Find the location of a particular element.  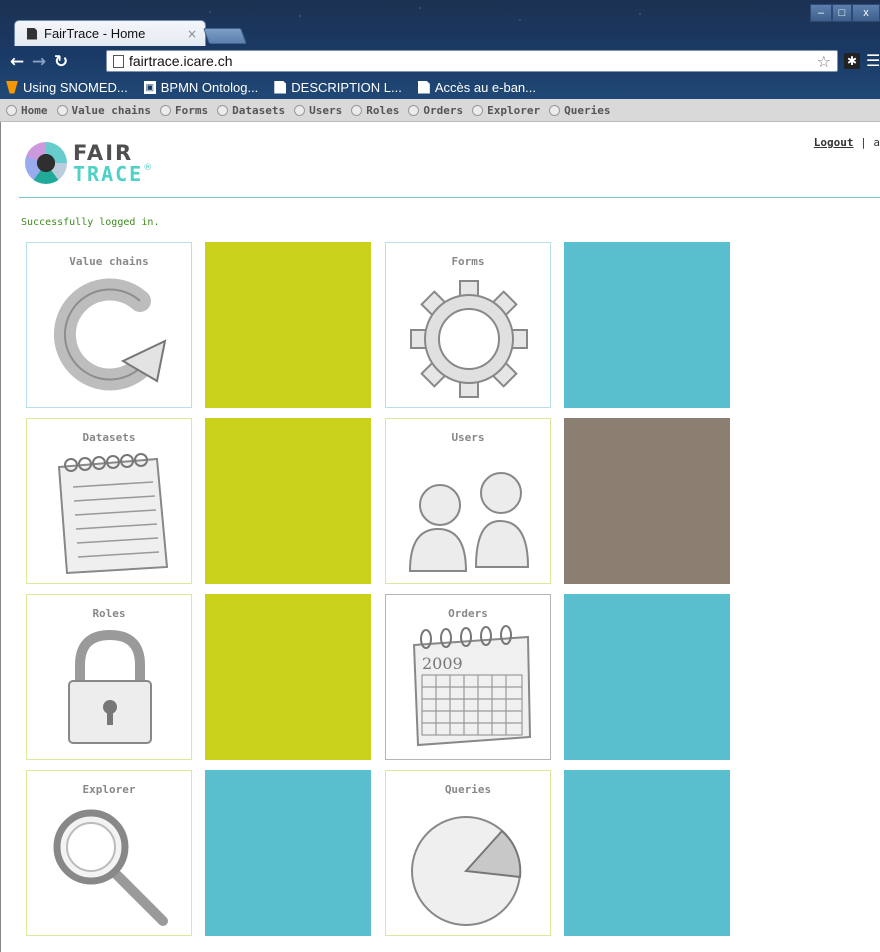

tile-explorer: Explorer is located at coordinates (109, 853).